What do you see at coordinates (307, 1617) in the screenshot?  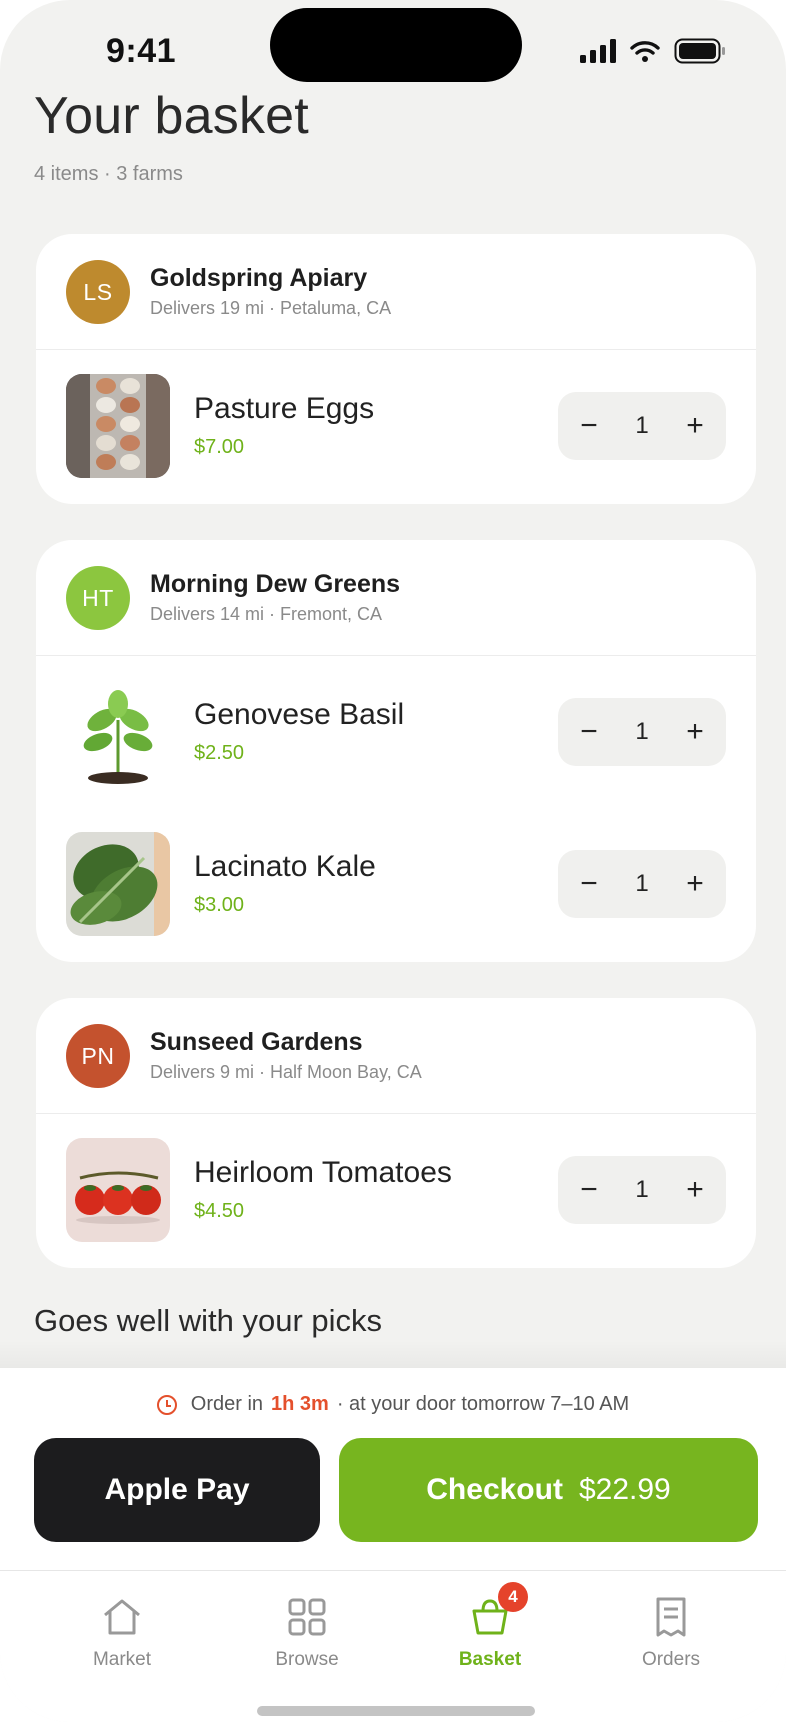 I see `grid-icon` at bounding box center [307, 1617].